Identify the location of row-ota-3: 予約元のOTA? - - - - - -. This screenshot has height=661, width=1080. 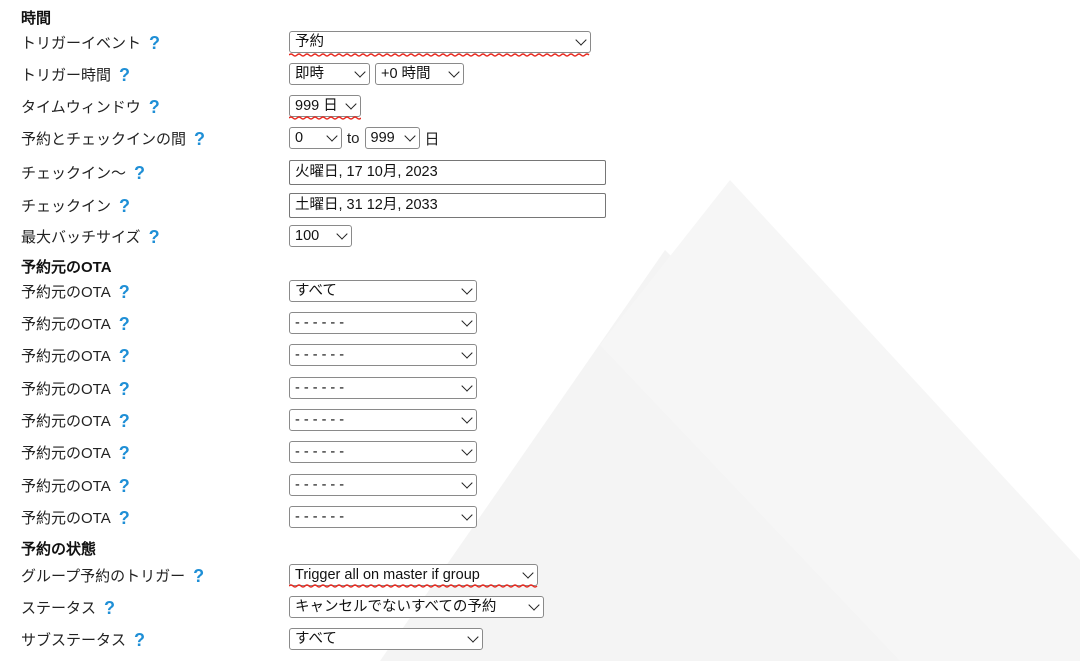
(540, 355).